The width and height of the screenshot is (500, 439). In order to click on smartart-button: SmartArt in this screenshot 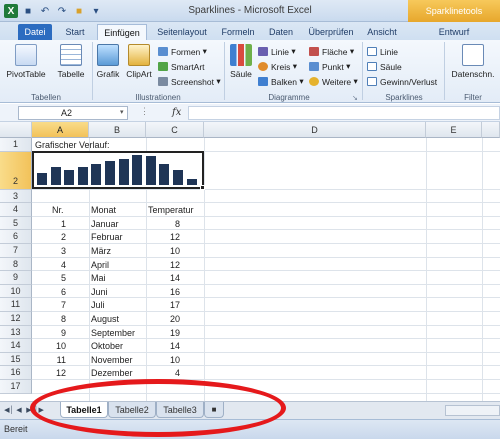, I will do `click(181, 66)`.